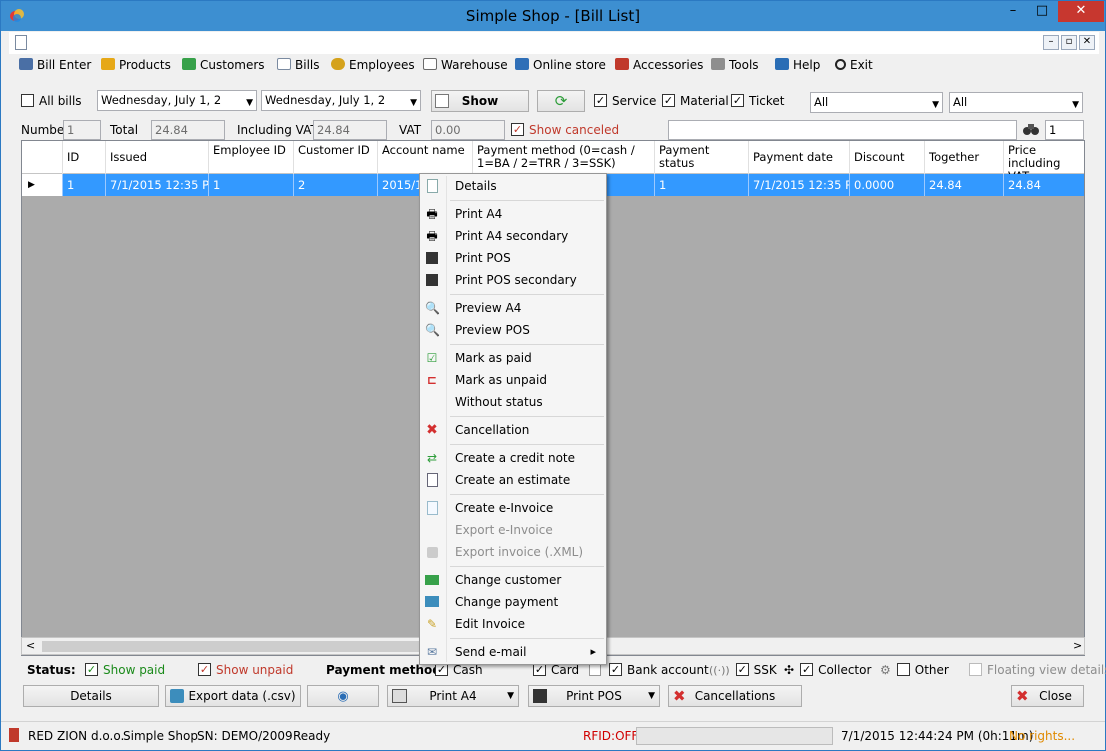  What do you see at coordinates (513, 552) in the screenshot?
I see `ctx-export-xml: Export invoice (.XML)` at bounding box center [513, 552].